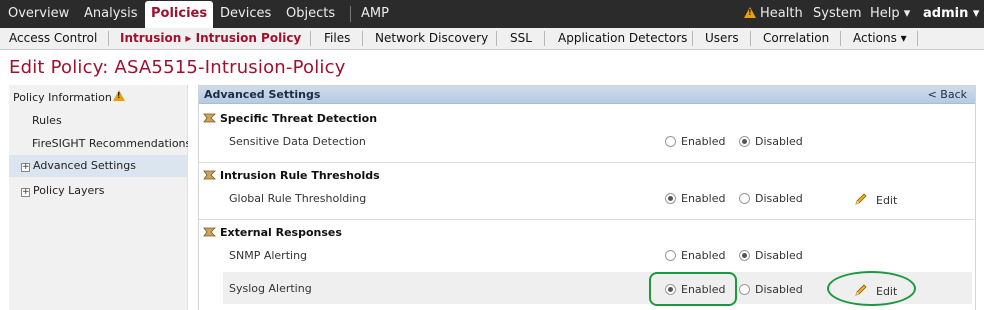  I want to click on radio-snmp-disabled: Disabled, so click(771, 256).